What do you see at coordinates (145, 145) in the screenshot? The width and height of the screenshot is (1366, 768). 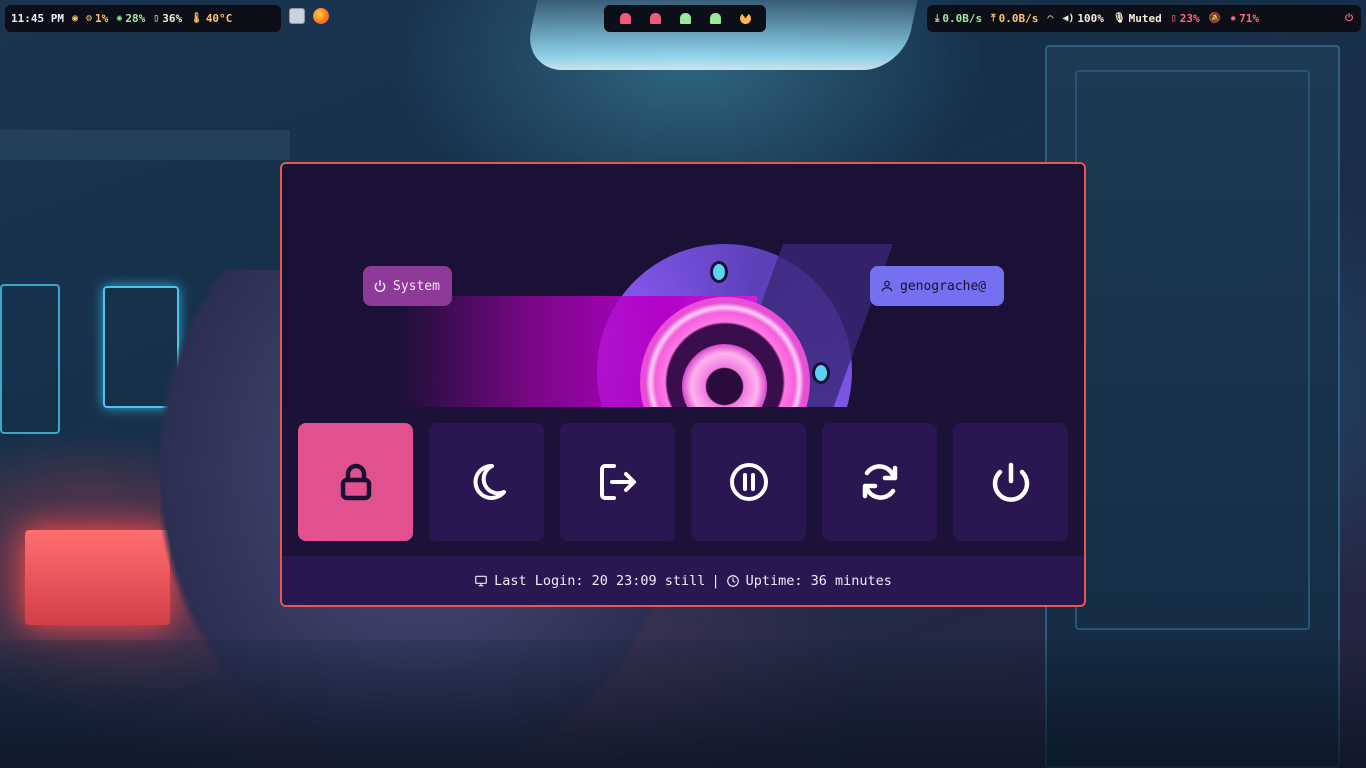 I see `wallpaper-shelf` at bounding box center [145, 145].